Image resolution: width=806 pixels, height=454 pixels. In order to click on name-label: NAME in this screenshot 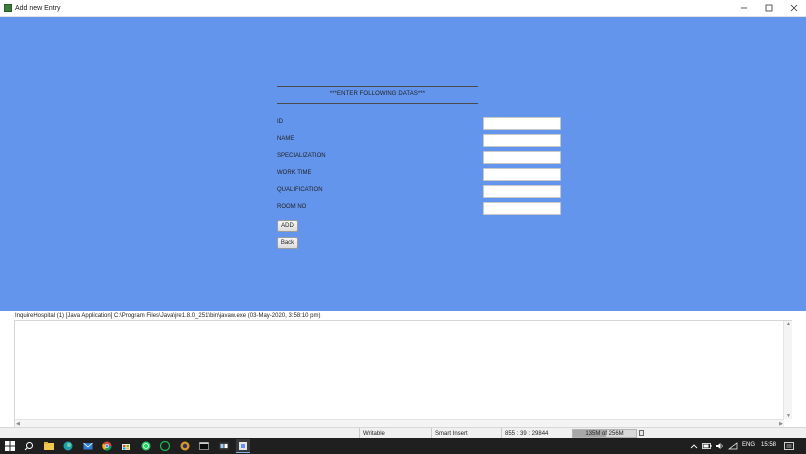, I will do `click(286, 139)`.